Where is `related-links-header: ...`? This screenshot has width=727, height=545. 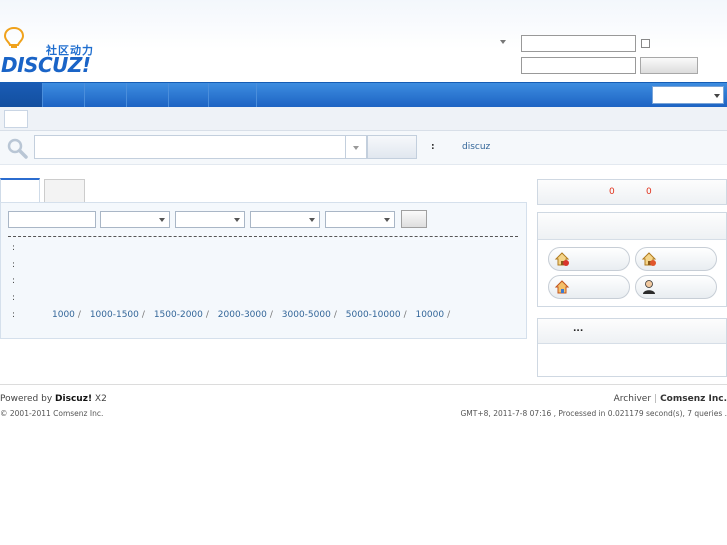
related-links-header: ... is located at coordinates (632, 331).